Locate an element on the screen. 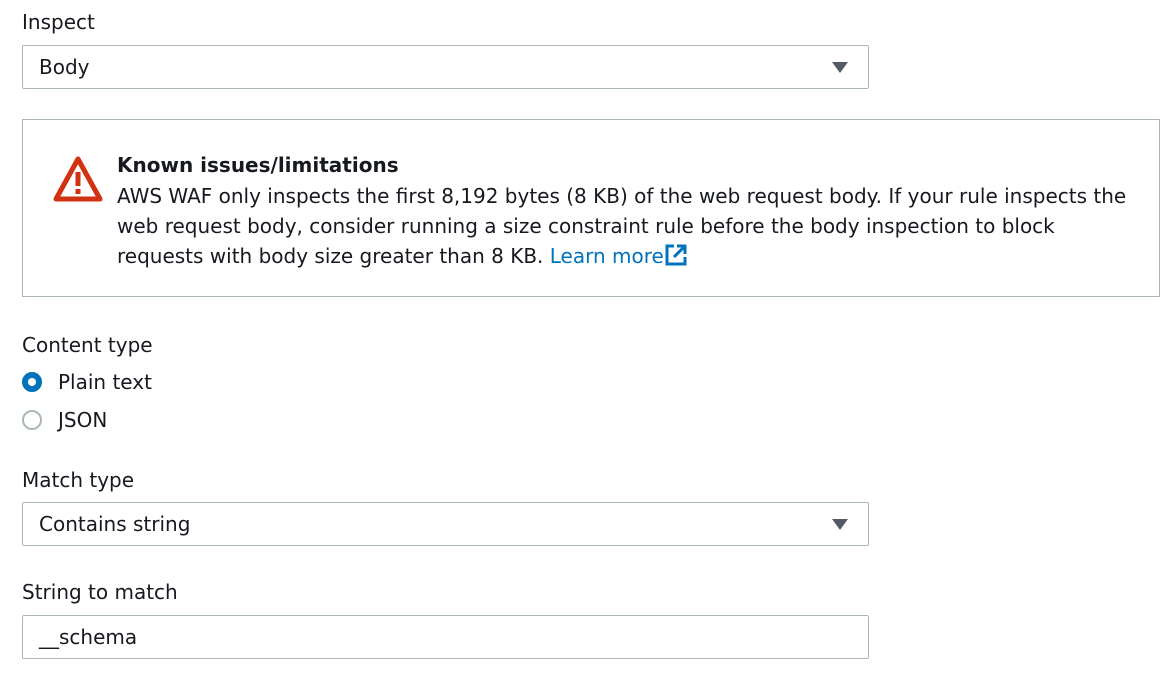 This screenshot has width=1172, height=678. match-type-label: Match type is located at coordinates (78, 480).